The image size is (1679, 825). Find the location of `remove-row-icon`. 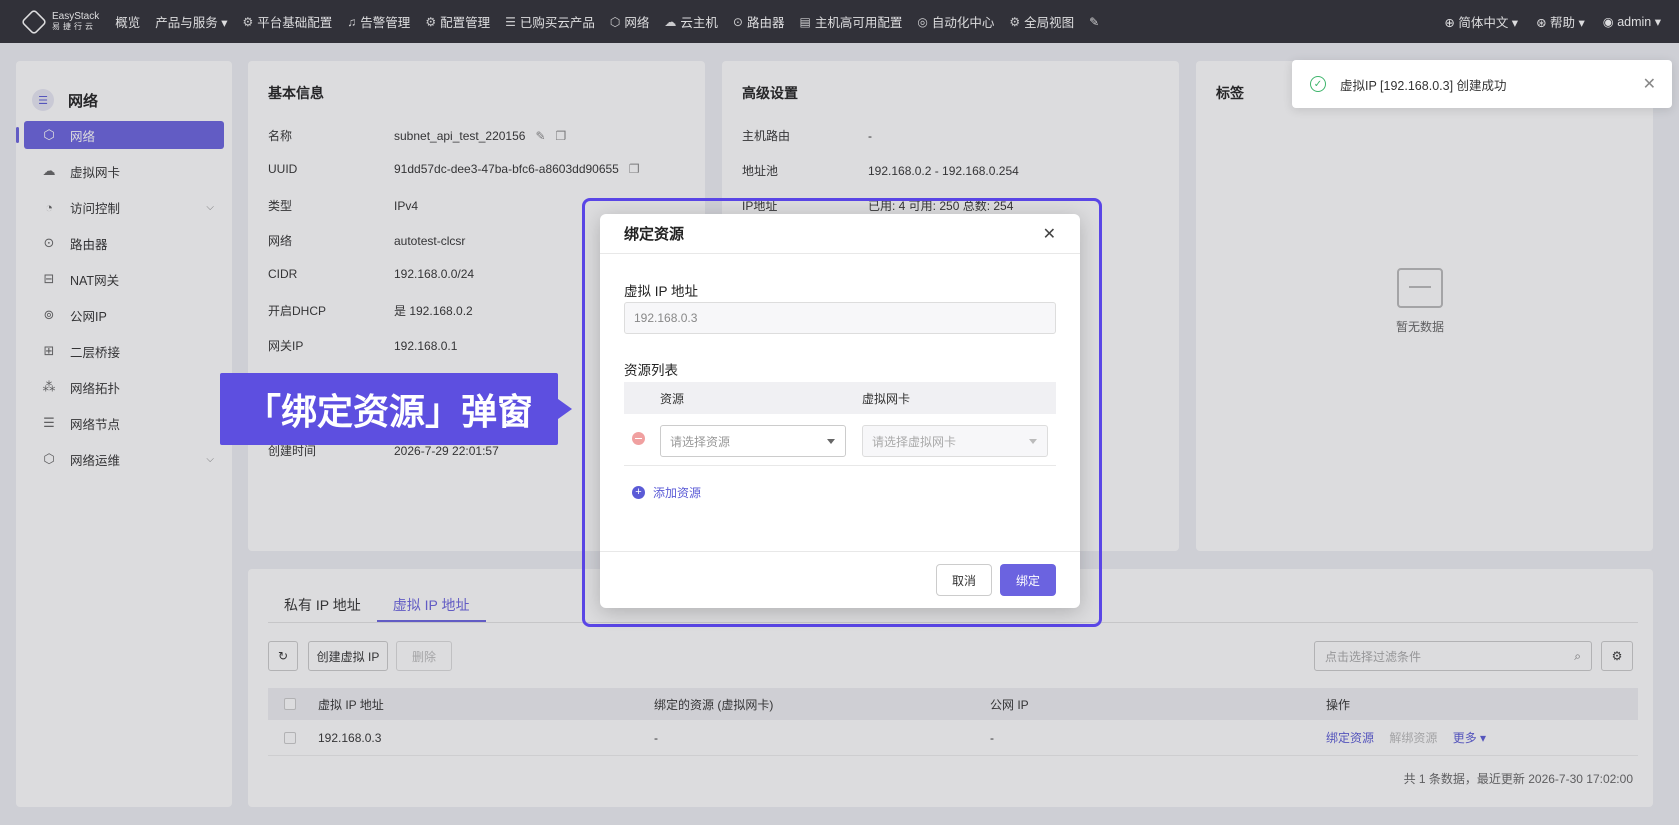

remove-row-icon is located at coordinates (638, 438).